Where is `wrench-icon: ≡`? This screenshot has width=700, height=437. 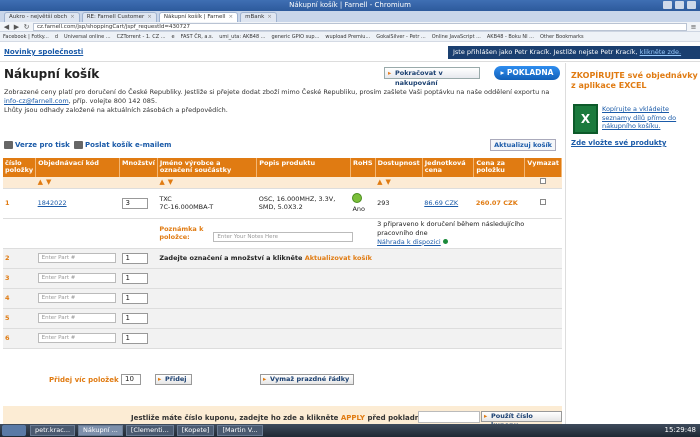 wrench-icon: ≡ is located at coordinates (693, 27).